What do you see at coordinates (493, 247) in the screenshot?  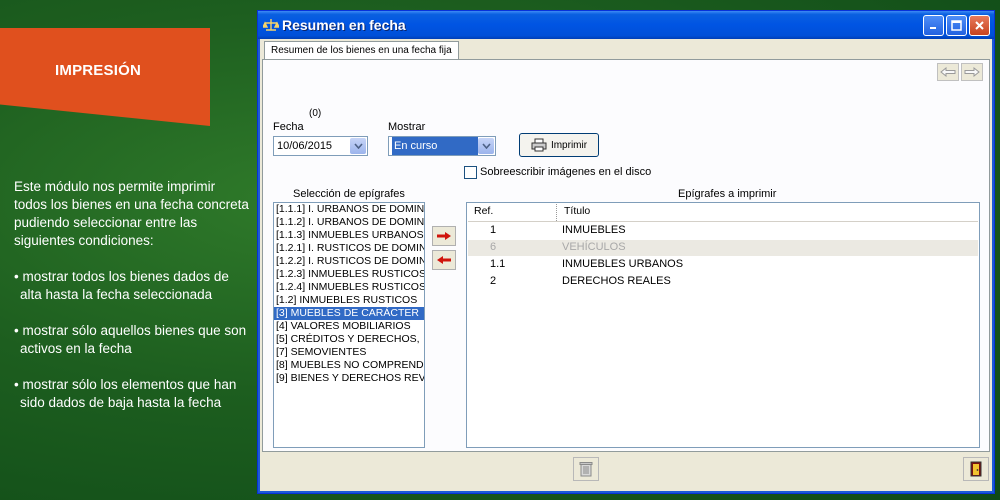 I see `ref-cell: 6` at bounding box center [493, 247].